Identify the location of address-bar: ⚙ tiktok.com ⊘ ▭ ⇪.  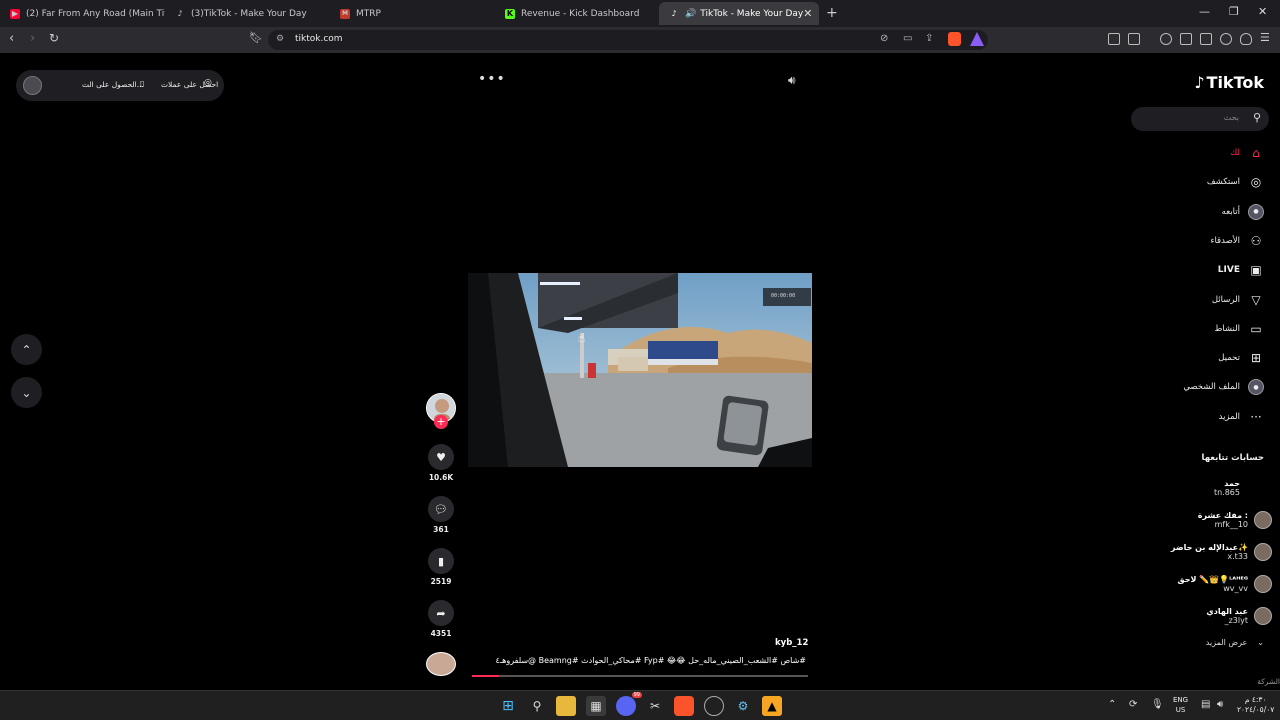
(628, 40).